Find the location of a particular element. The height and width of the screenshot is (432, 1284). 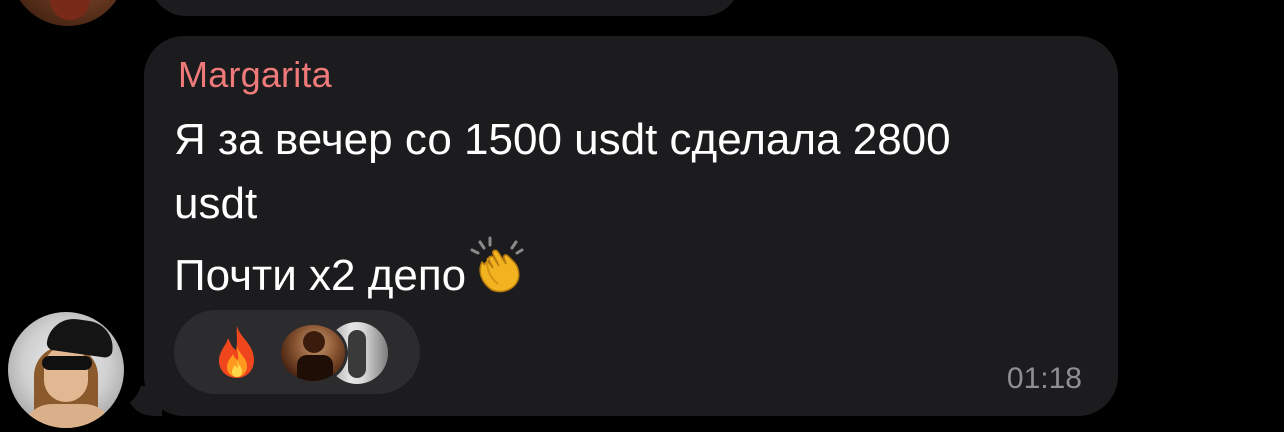

message-line: usdt is located at coordinates (216, 203).